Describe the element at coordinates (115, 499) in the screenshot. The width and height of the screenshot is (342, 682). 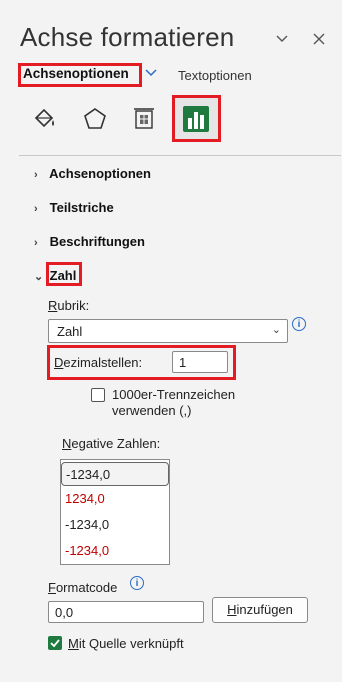
I see `list-item: 1234,0` at that location.